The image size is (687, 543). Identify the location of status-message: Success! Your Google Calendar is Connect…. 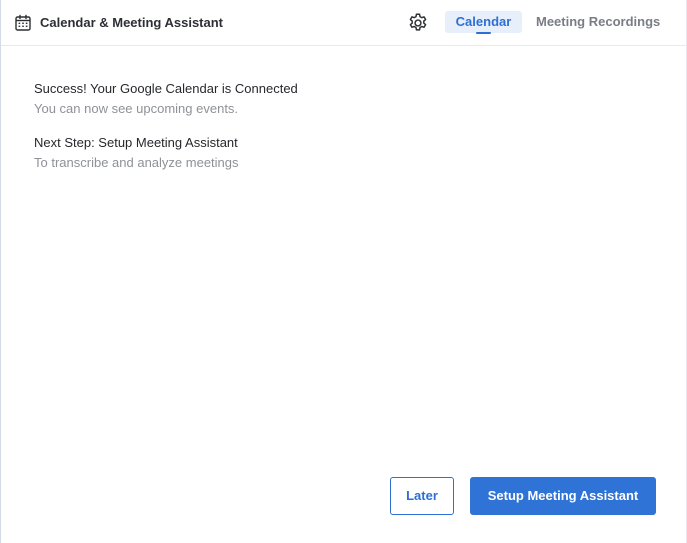
(334, 98).